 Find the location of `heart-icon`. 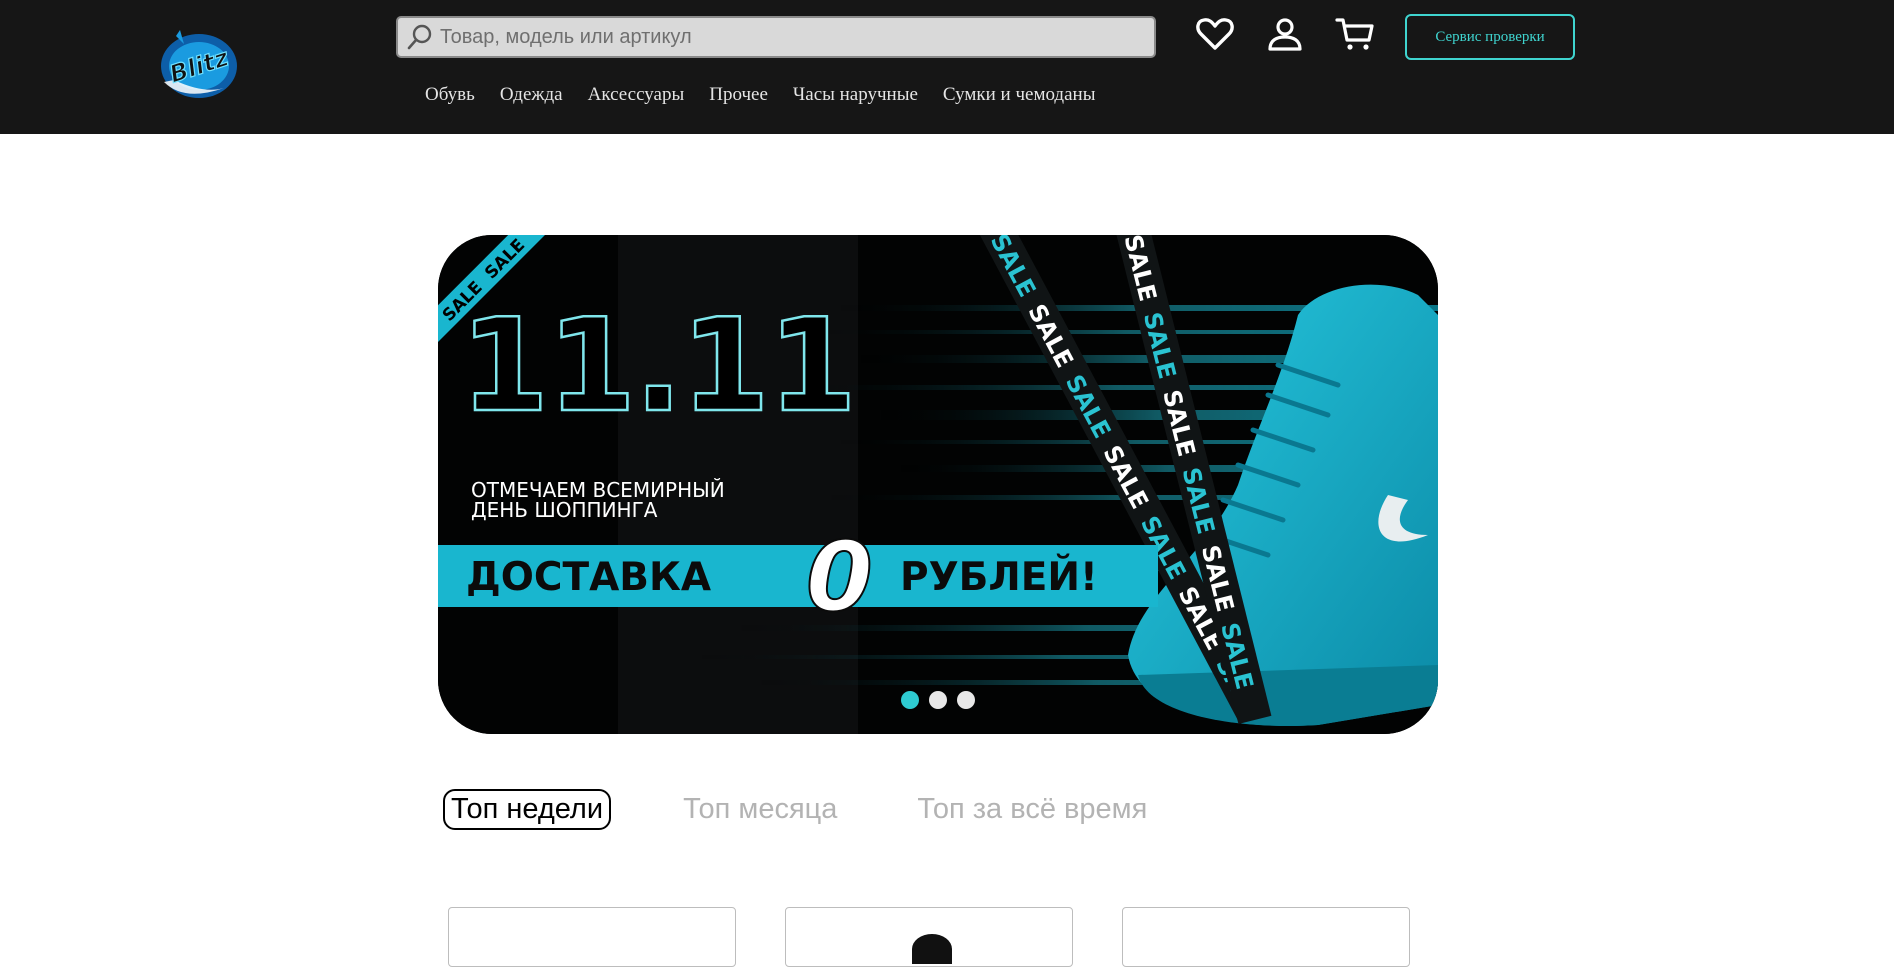

heart-icon is located at coordinates (1215, 36).